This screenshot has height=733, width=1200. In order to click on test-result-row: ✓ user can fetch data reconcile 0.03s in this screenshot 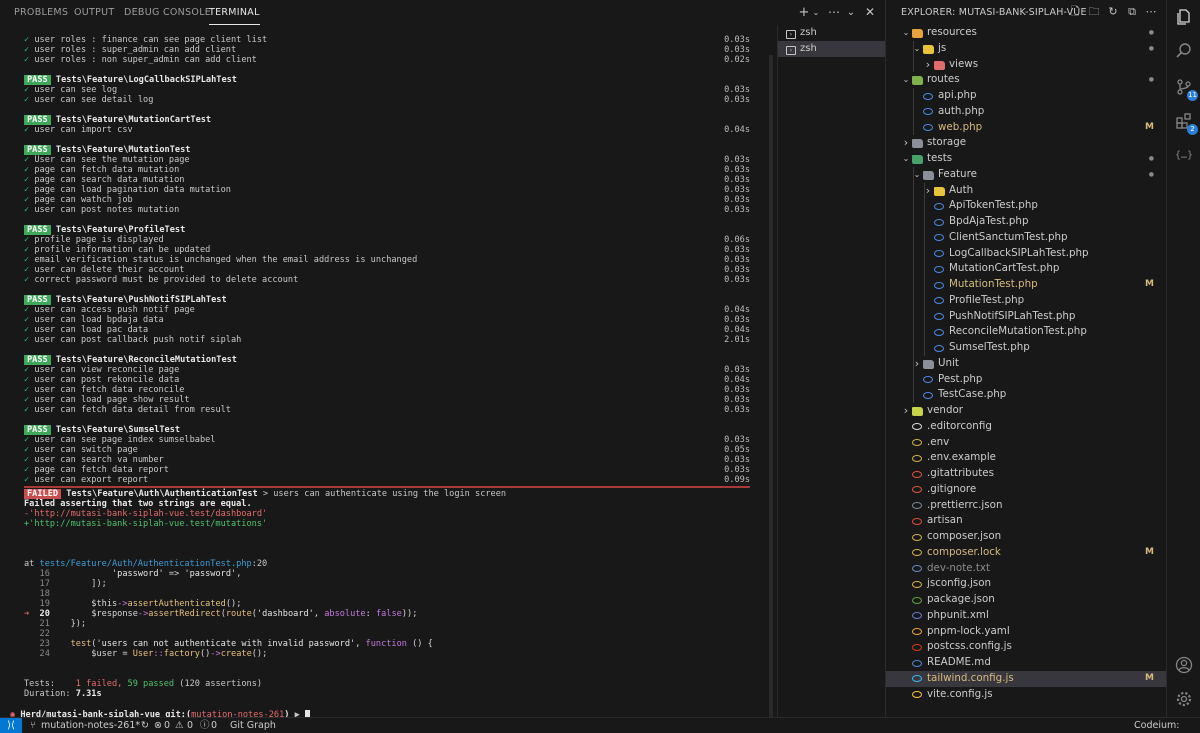, I will do `click(387, 390)`.